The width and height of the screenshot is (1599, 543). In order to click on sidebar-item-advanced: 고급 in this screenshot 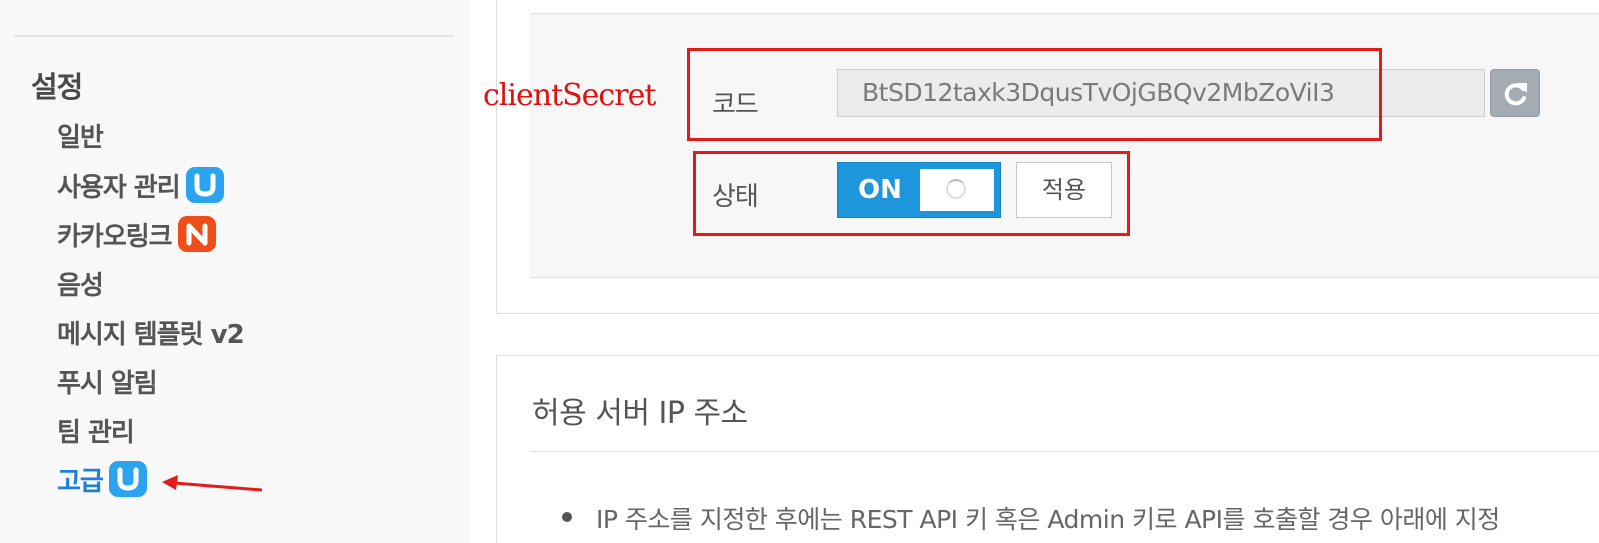, I will do `click(102, 479)`.